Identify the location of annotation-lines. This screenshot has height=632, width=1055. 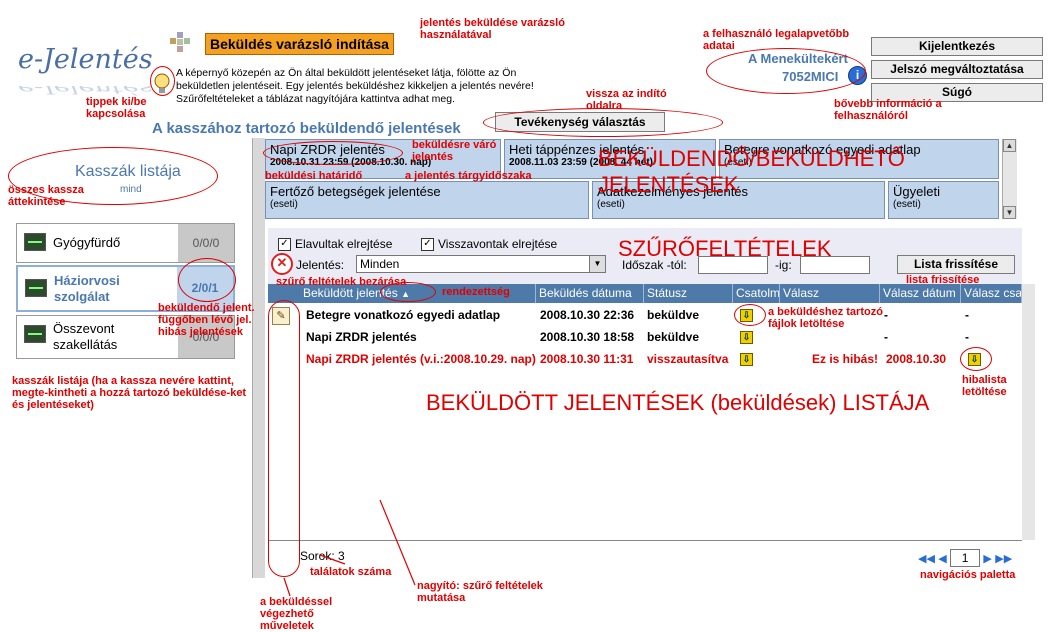
(349, 548).